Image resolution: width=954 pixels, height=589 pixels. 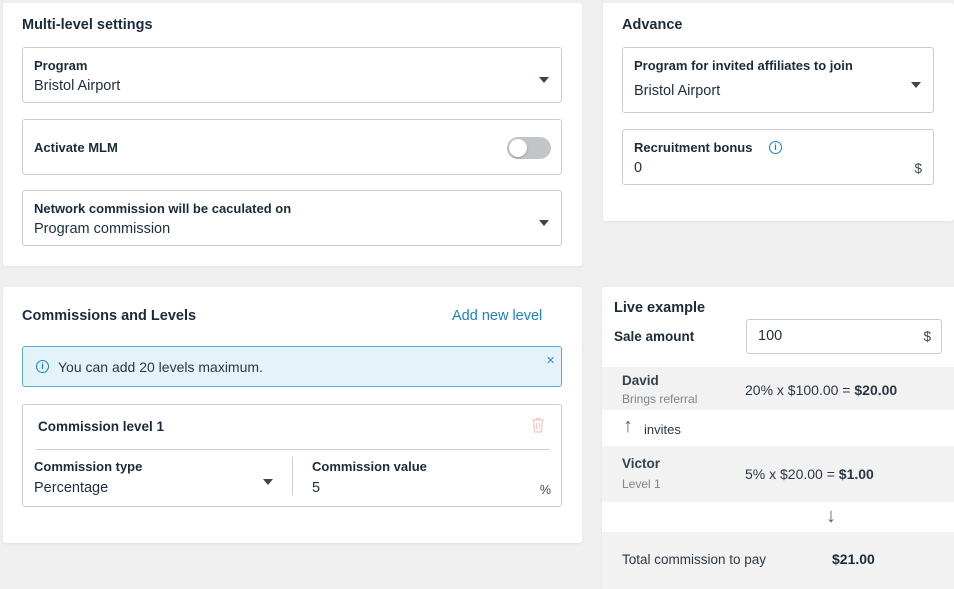 I want to click on program-select: Program Bristol Airport, so click(x=292, y=75).